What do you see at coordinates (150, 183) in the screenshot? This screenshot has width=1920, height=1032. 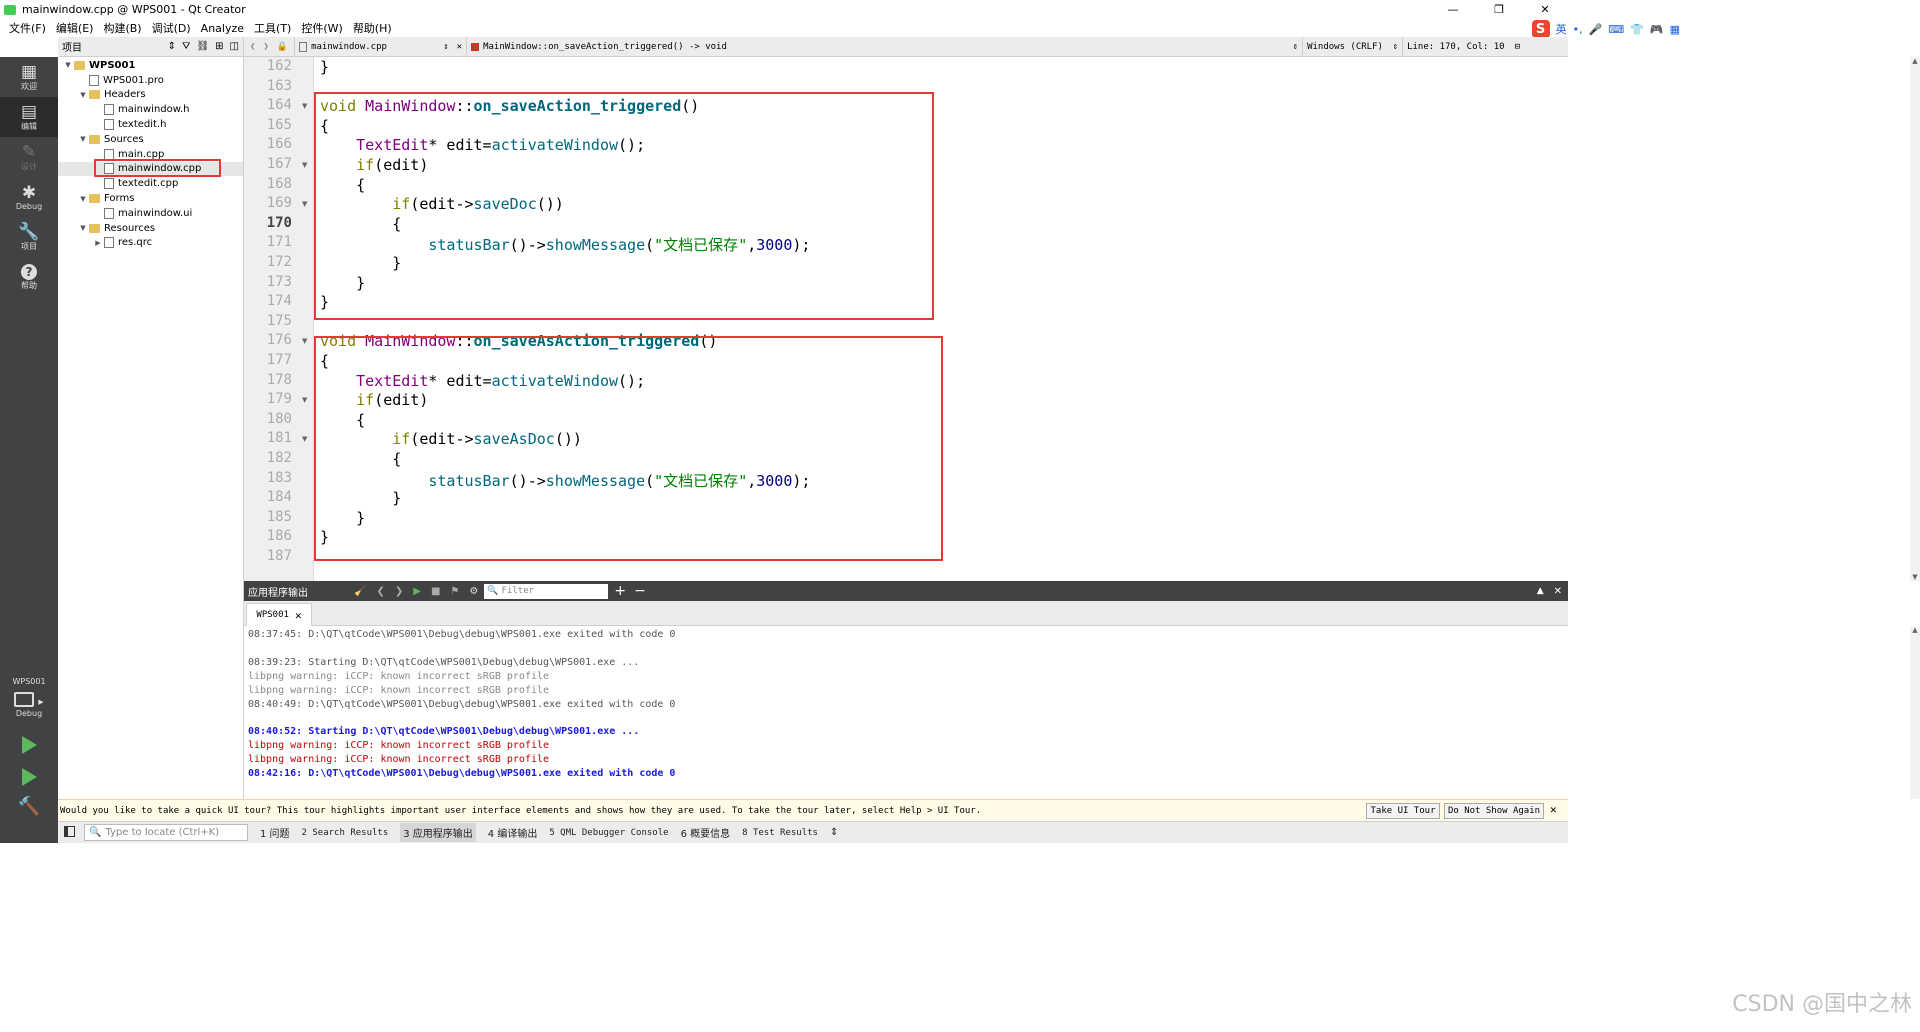 I see `tree-item: textedit.cpp` at bounding box center [150, 183].